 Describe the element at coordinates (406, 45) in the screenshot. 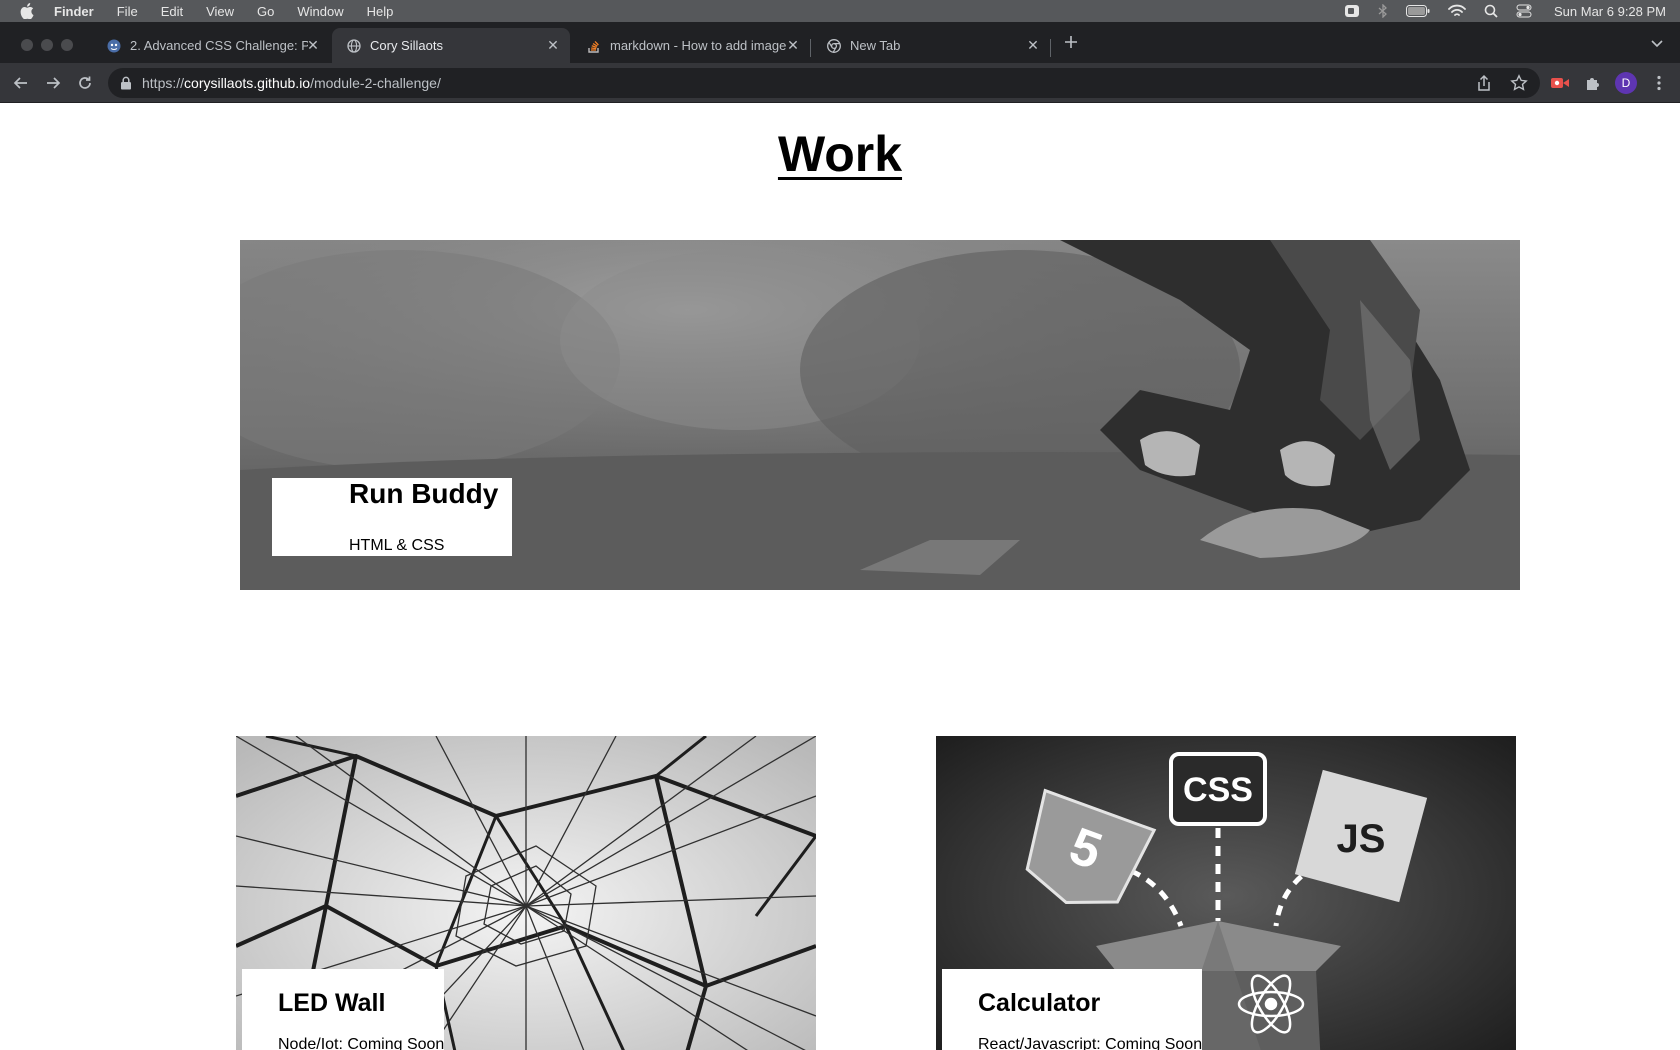

I see `tab-label: Cory Sillaots` at that location.